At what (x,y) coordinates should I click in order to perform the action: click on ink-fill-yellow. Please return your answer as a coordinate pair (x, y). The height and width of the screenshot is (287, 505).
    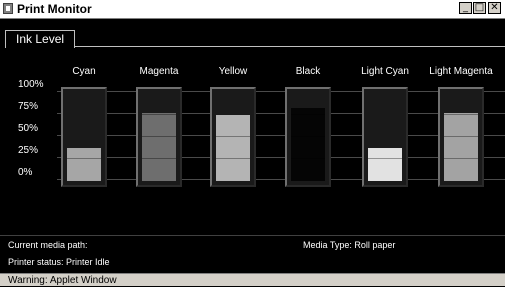
    Looking at the image, I should click on (233, 148).